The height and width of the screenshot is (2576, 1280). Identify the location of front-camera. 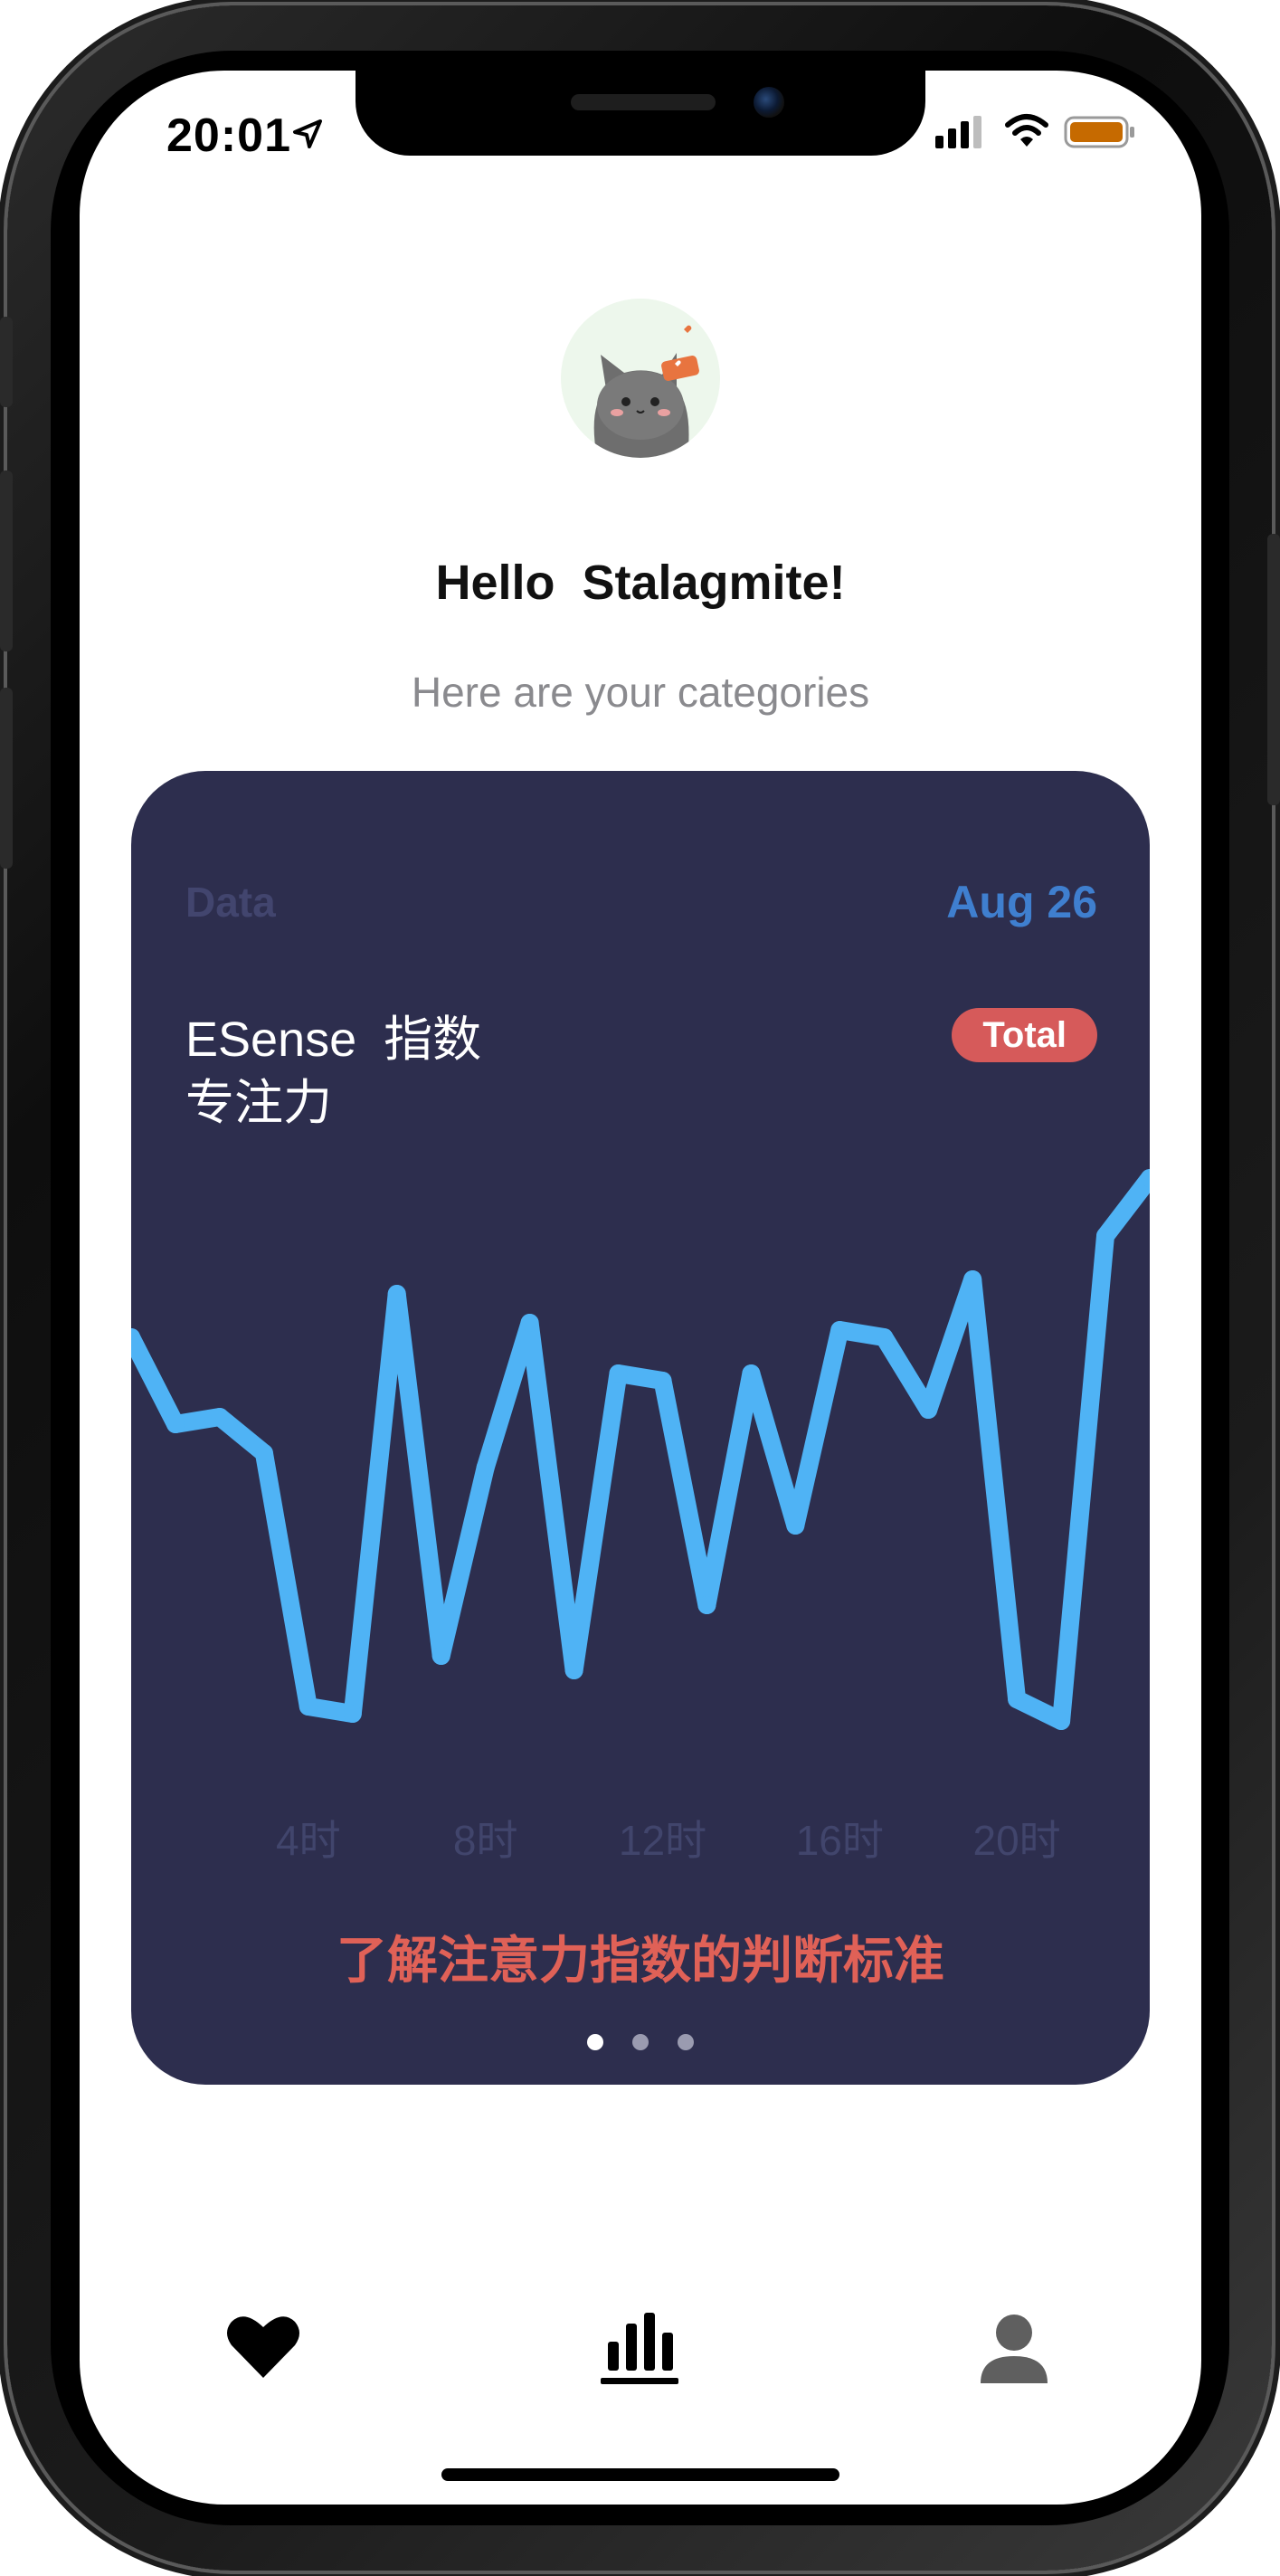
(769, 103).